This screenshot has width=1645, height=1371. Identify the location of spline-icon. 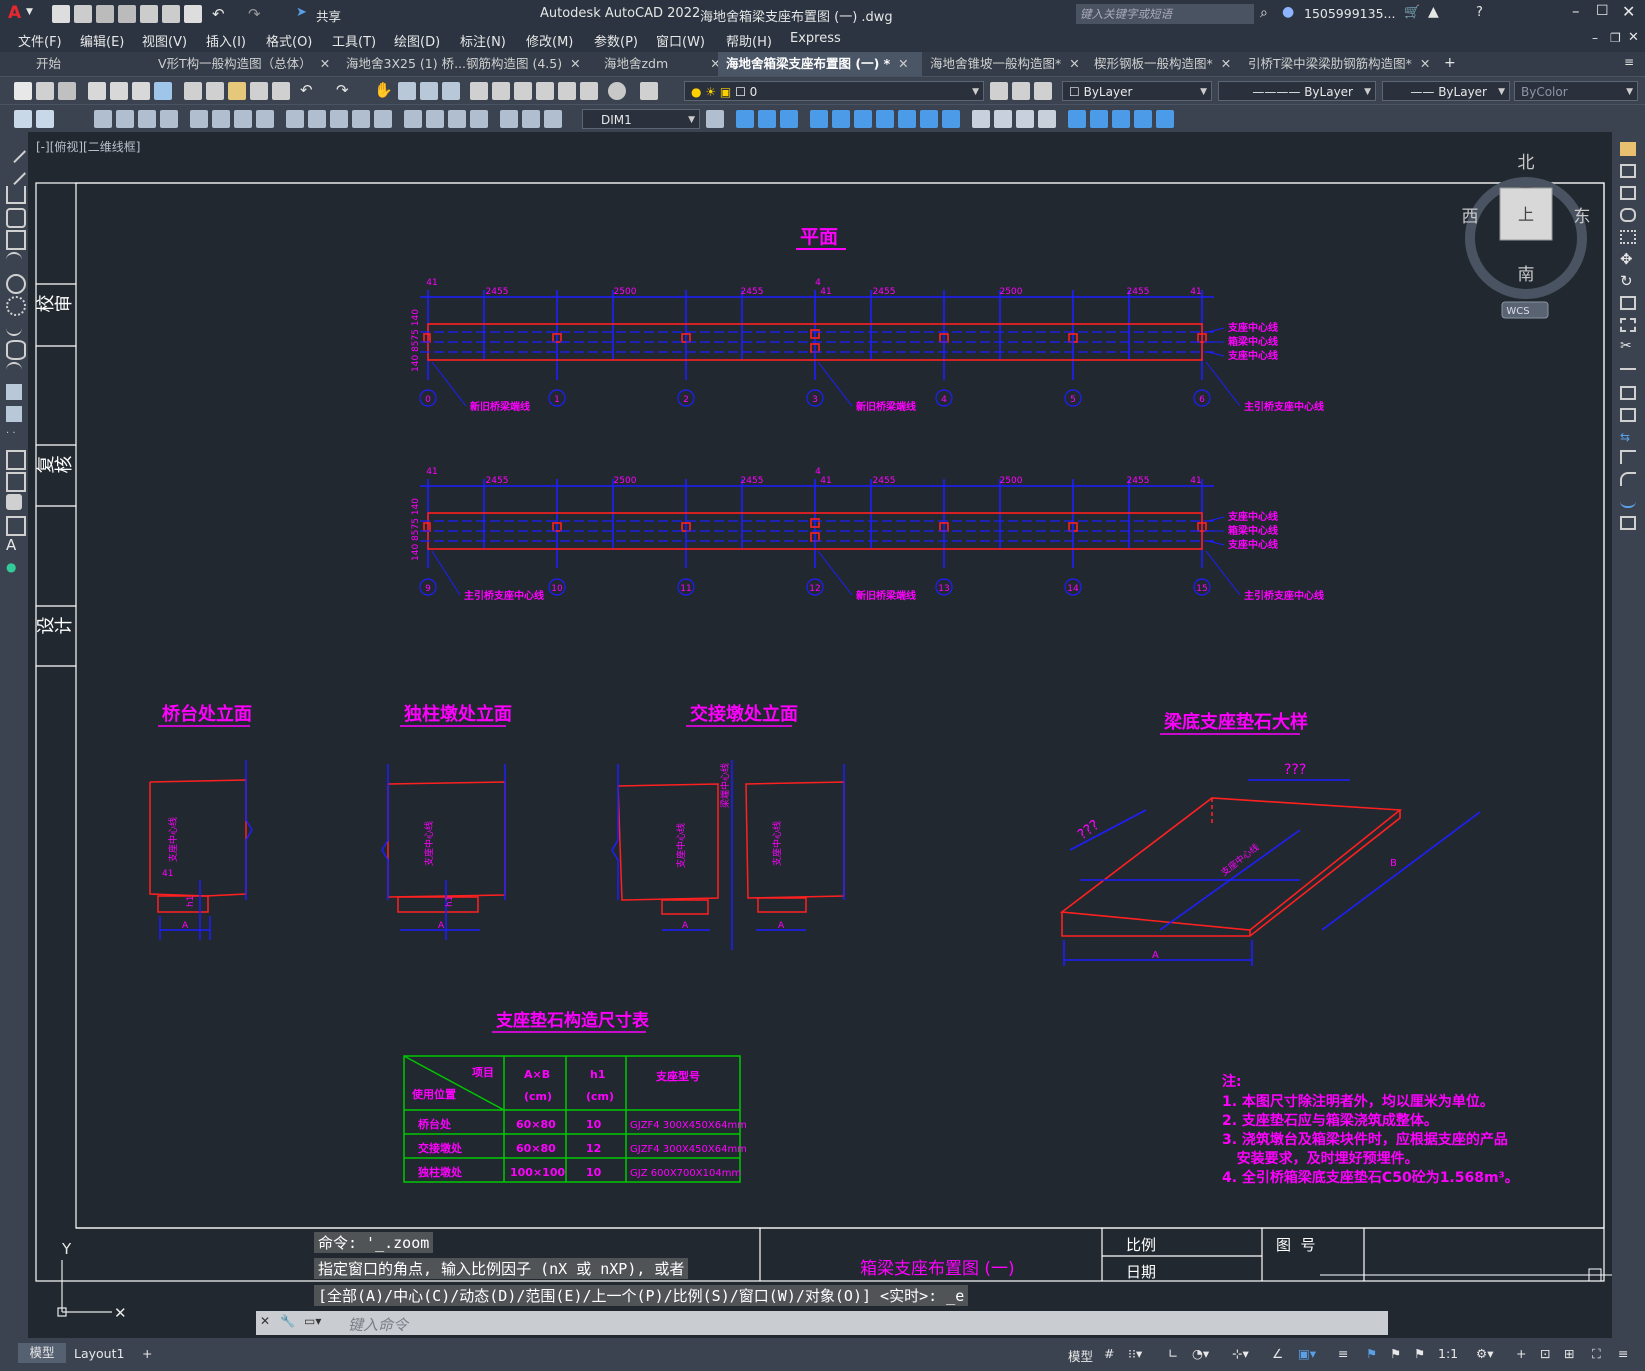
(14, 327).